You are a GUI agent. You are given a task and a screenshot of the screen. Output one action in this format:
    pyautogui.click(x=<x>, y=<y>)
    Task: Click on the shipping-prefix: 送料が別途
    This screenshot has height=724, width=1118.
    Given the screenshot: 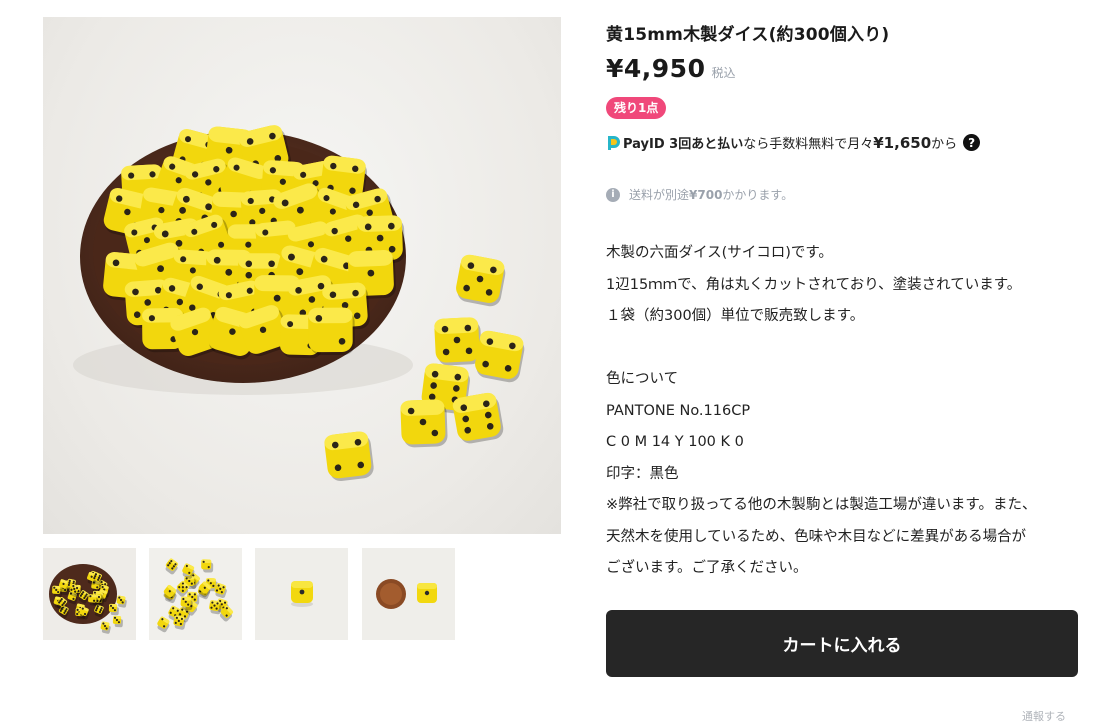 What is the action you would take?
    pyautogui.click(x=659, y=195)
    